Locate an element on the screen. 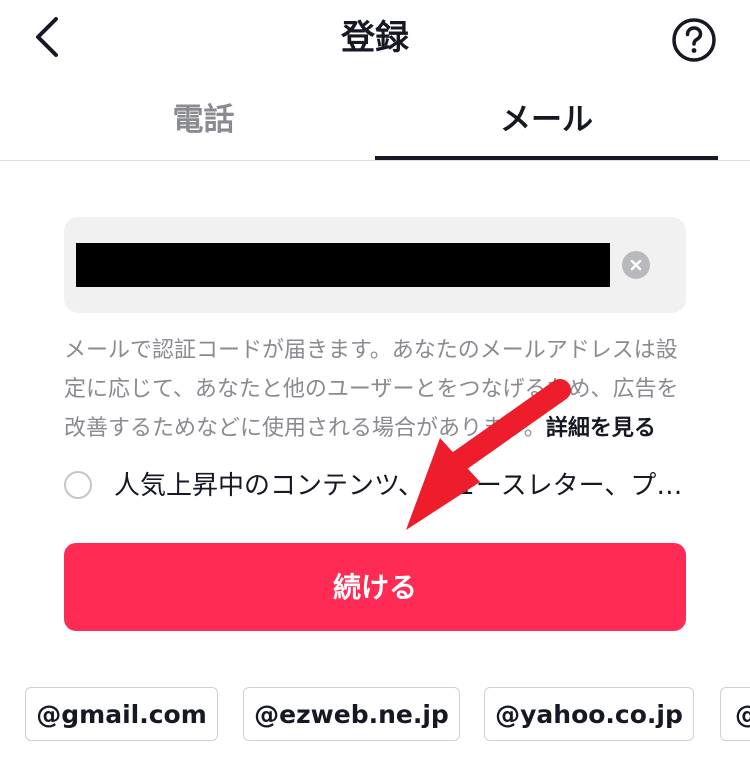 The height and width of the screenshot is (765, 750). close-icon is located at coordinates (636, 265).